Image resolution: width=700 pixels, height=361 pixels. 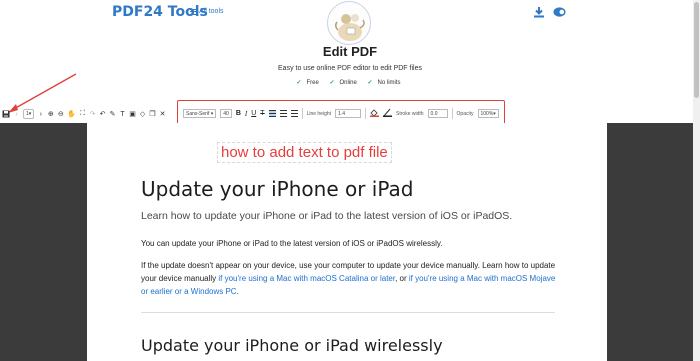 What do you see at coordinates (375, 113) in the screenshot?
I see `fill-color-icon` at bounding box center [375, 113].